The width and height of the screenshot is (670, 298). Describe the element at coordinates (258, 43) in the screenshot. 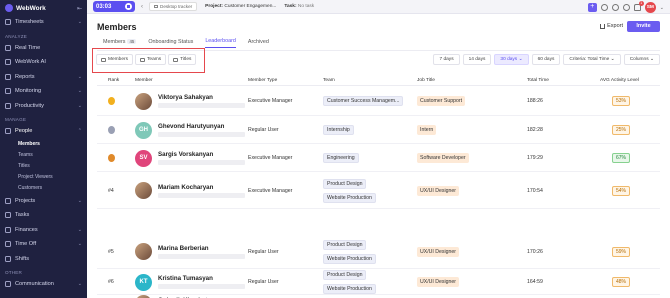

I see `tab-archived: Archived` at that location.